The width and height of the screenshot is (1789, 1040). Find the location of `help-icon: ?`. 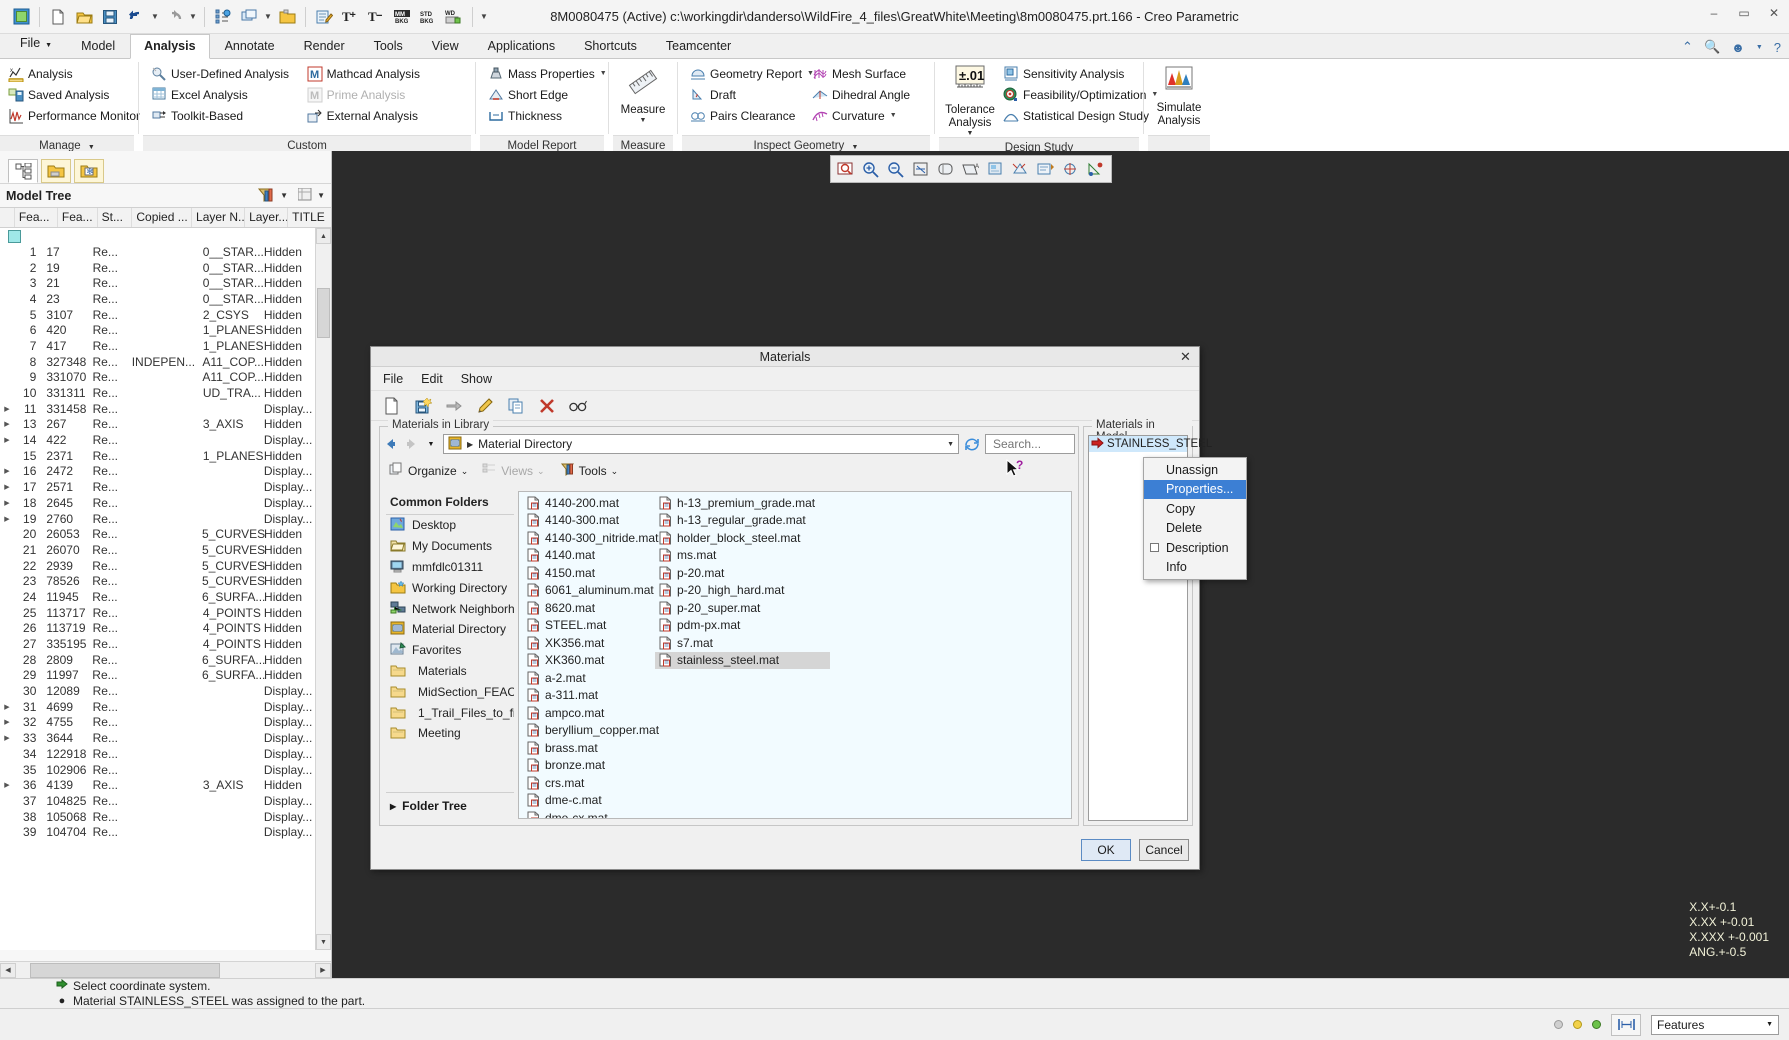

help-icon: ? is located at coordinates (1777, 47).